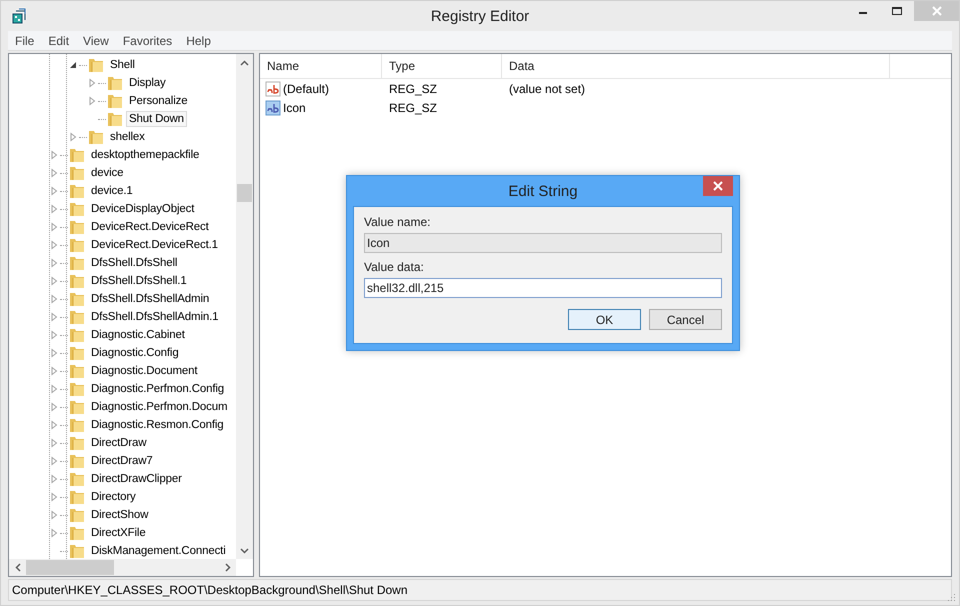 Image resolution: width=960 pixels, height=606 pixels. Describe the element at coordinates (154, 245) in the screenshot. I see `tree-item: DeviceRect.DeviceRect.1` at that location.